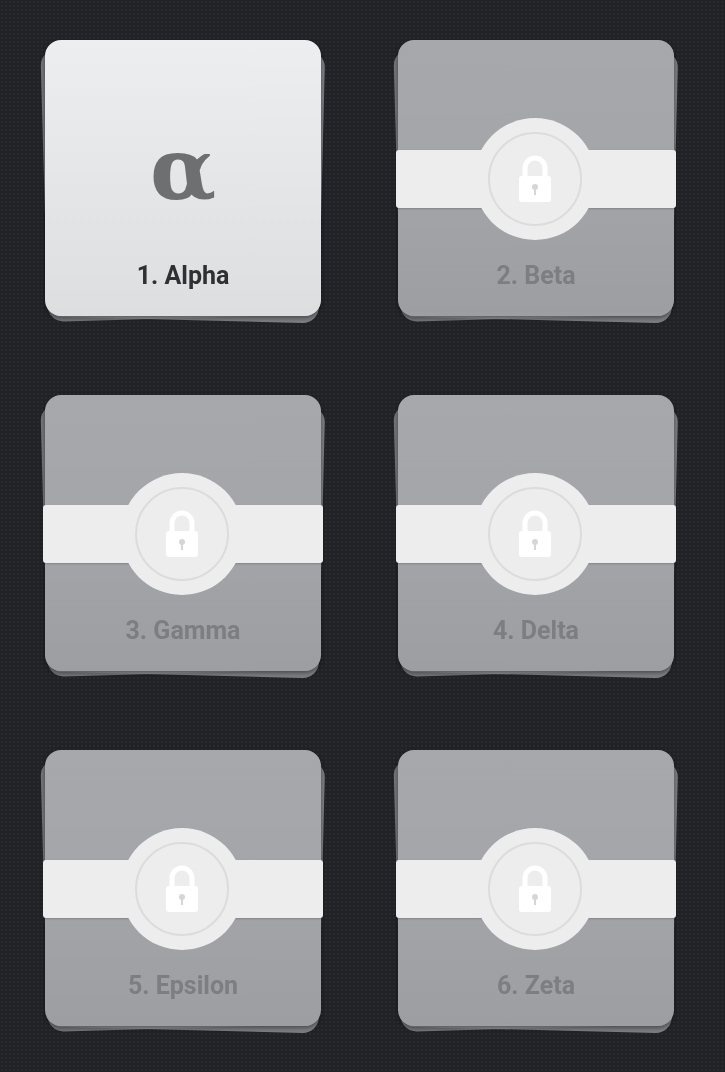  I want to click on alpha-symbol: α, so click(183, 169).